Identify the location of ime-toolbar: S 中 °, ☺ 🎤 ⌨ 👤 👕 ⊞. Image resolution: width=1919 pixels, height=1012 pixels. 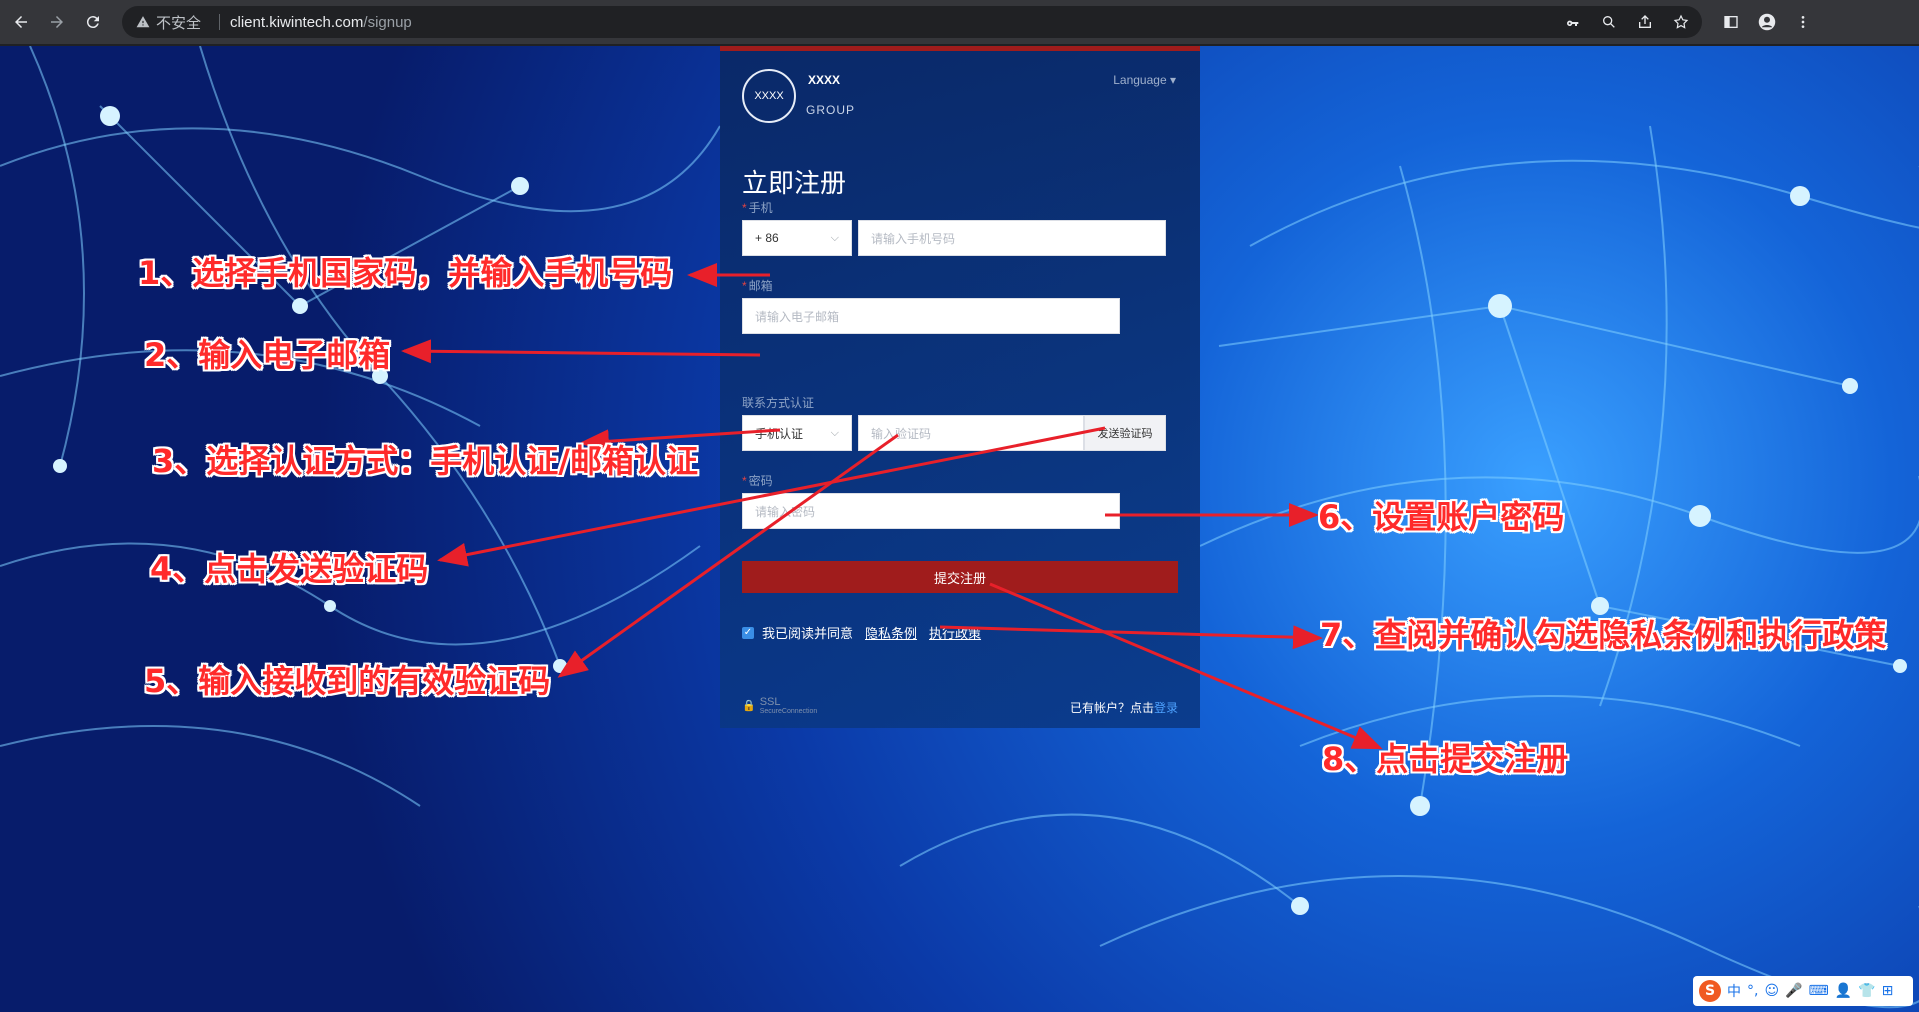
(1803, 991).